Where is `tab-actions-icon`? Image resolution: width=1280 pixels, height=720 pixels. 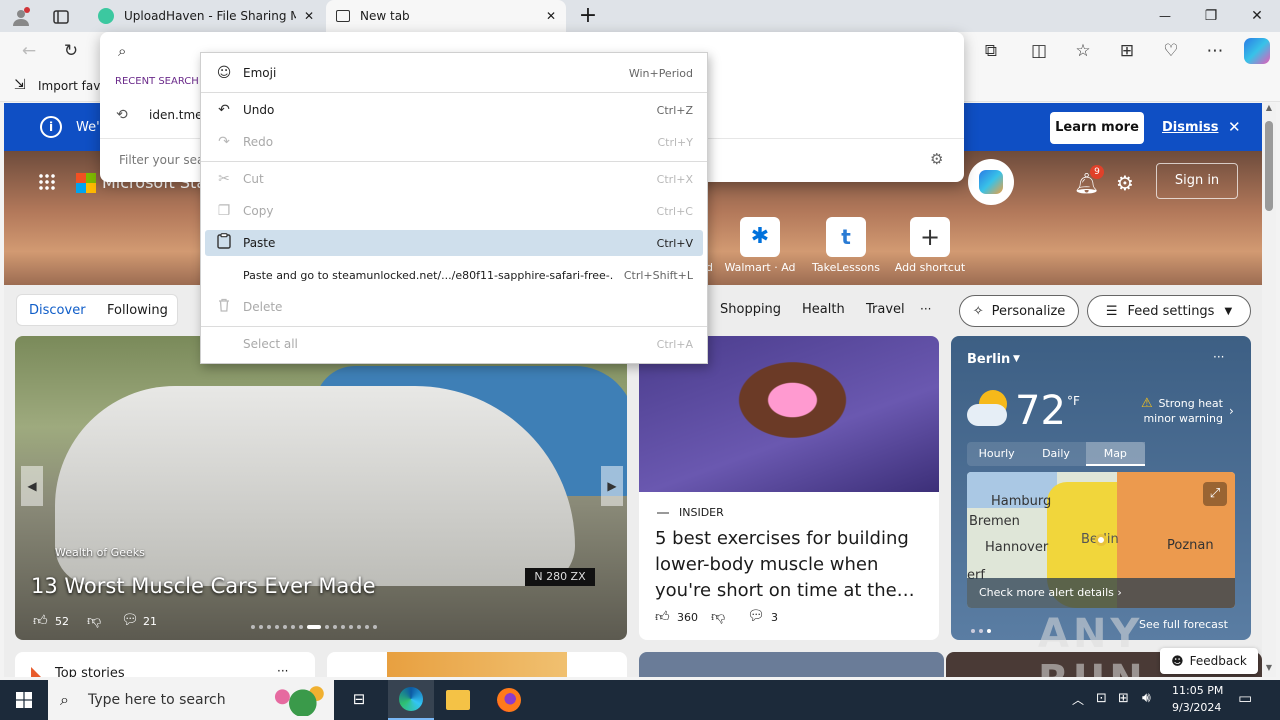
tab-actions-icon is located at coordinates (61, 17).